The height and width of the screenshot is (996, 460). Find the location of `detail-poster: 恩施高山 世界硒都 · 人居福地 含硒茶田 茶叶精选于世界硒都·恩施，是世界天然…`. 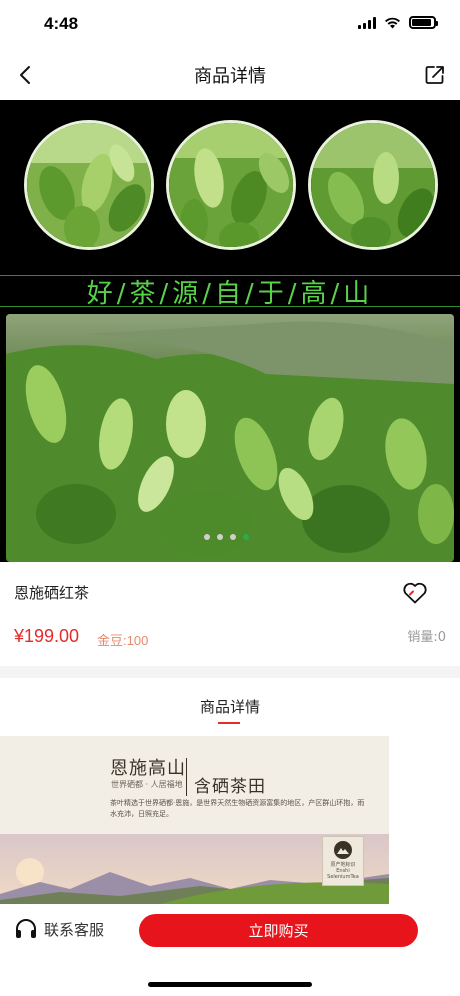

detail-poster: 恩施高山 世界硒都 · 人居福地 含硒茶田 茶叶精选于世界硒都·恩施，是世界天然… is located at coordinates (194, 820).